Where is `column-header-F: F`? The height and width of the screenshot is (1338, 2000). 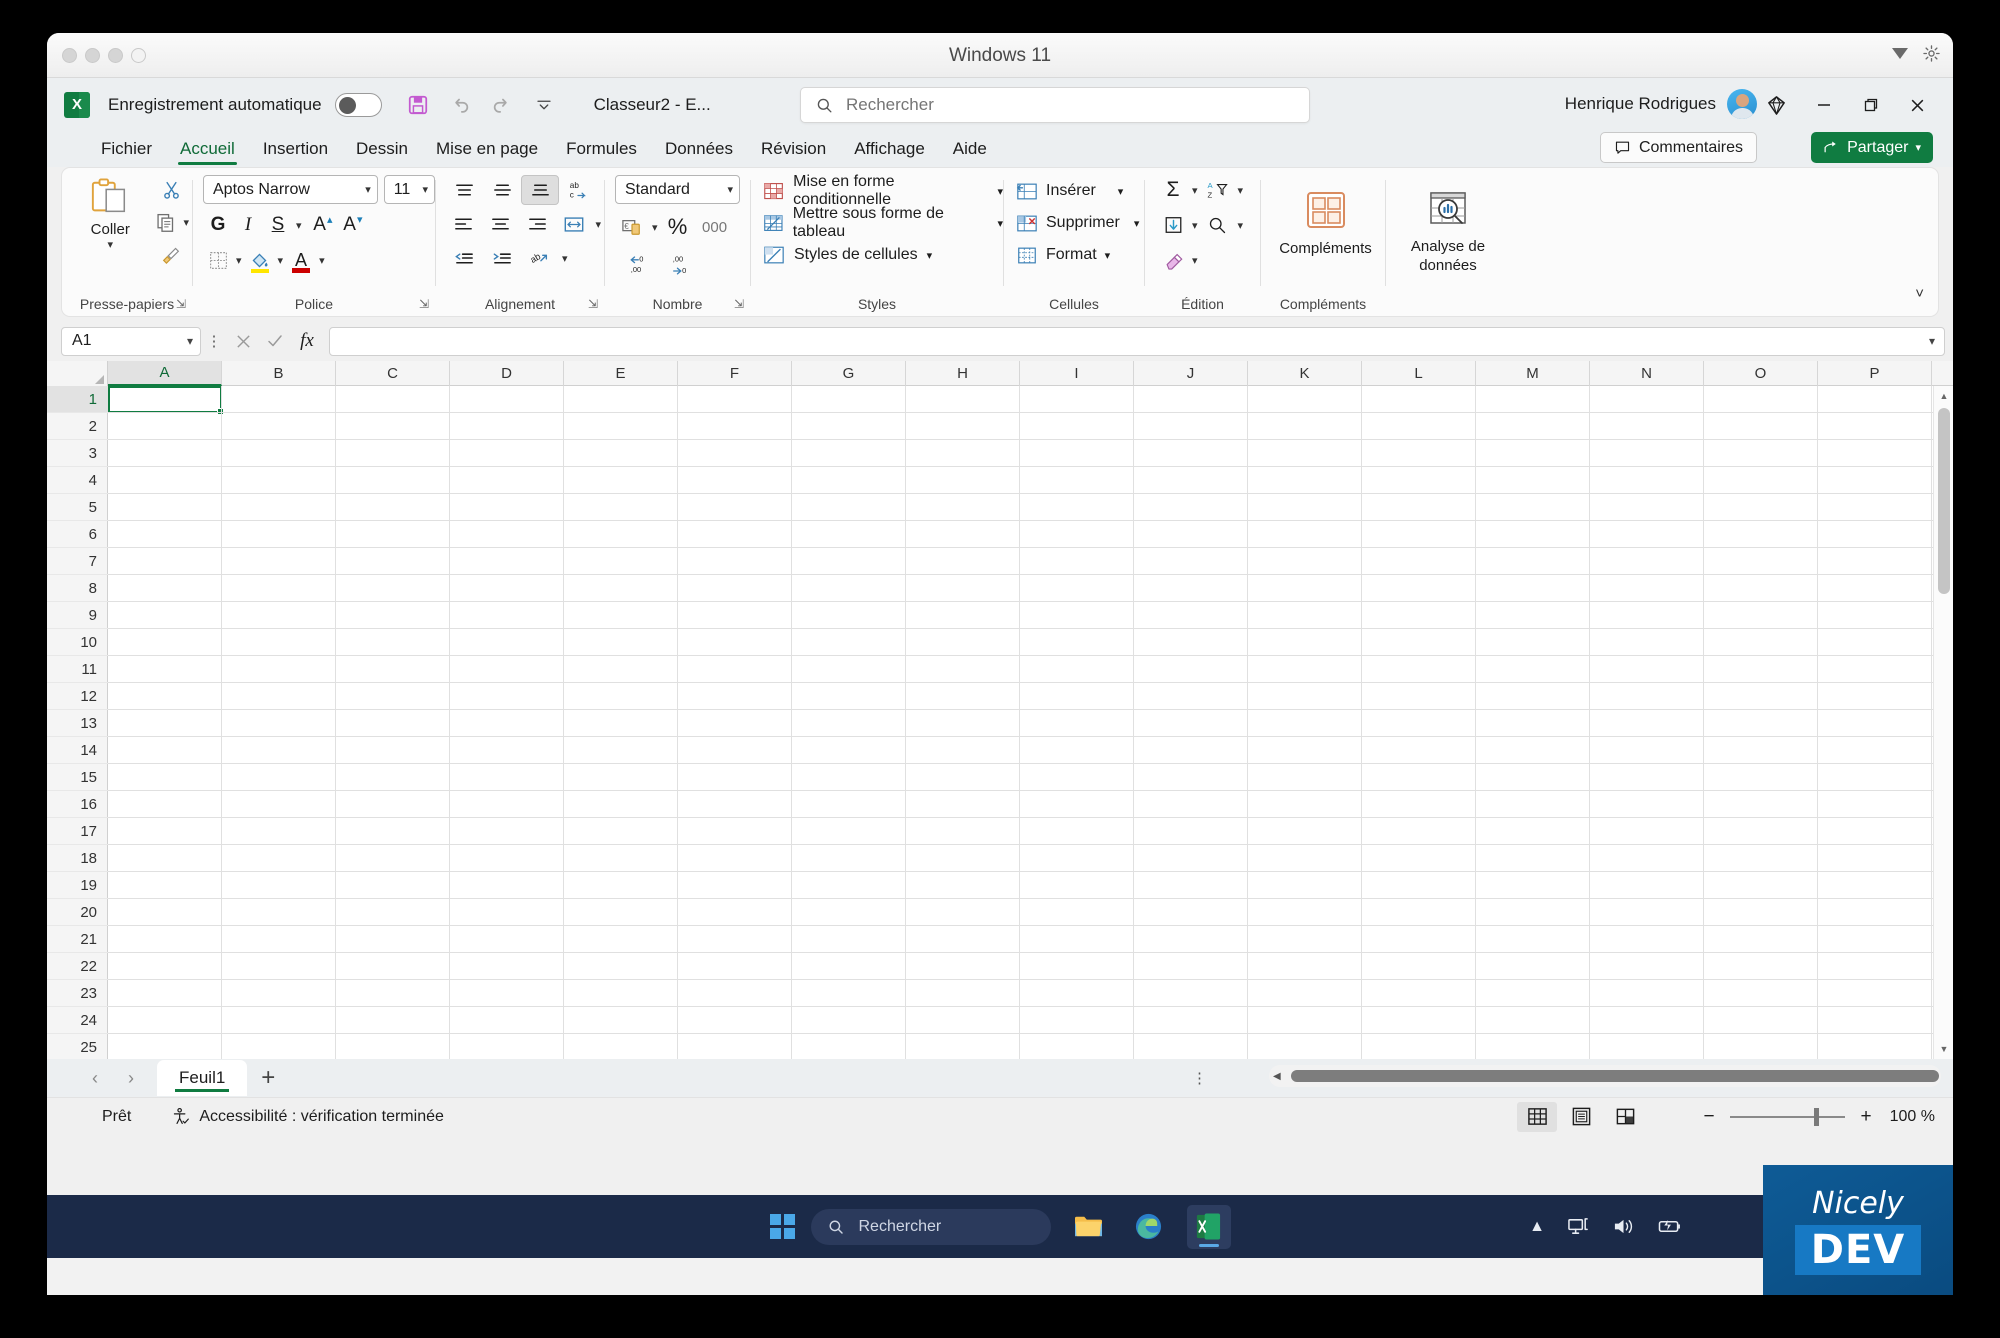 column-header-F: F is located at coordinates (735, 373).